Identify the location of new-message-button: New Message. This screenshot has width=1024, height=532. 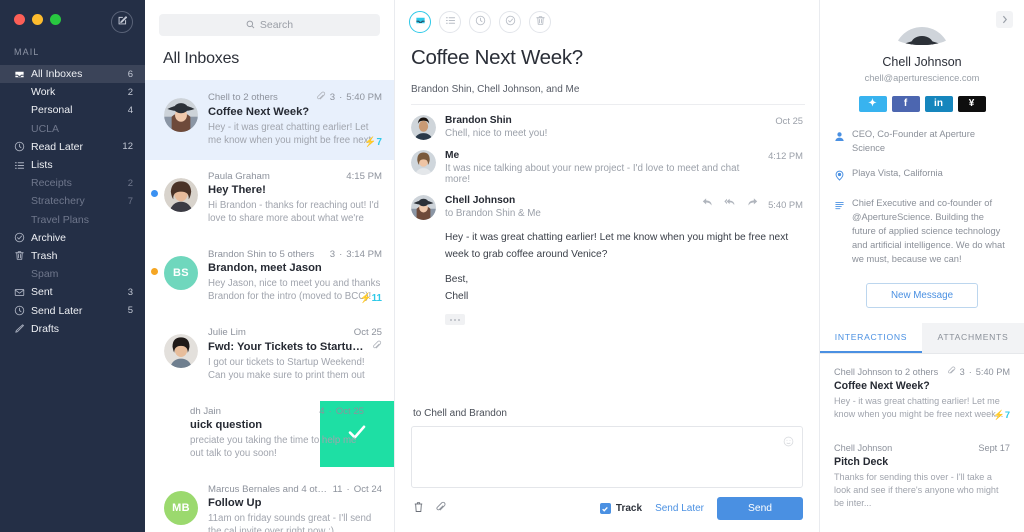
(922, 296).